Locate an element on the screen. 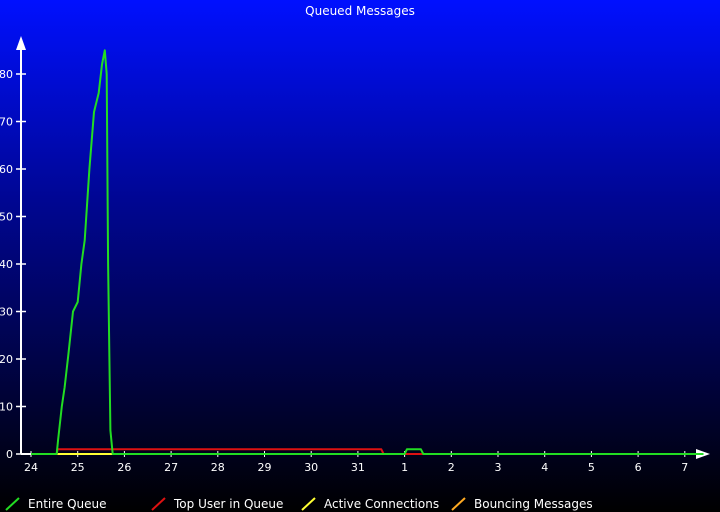 This screenshot has height=512, width=720. legend-item-bouncing-messages: Bouncing Messages is located at coordinates (521, 504).